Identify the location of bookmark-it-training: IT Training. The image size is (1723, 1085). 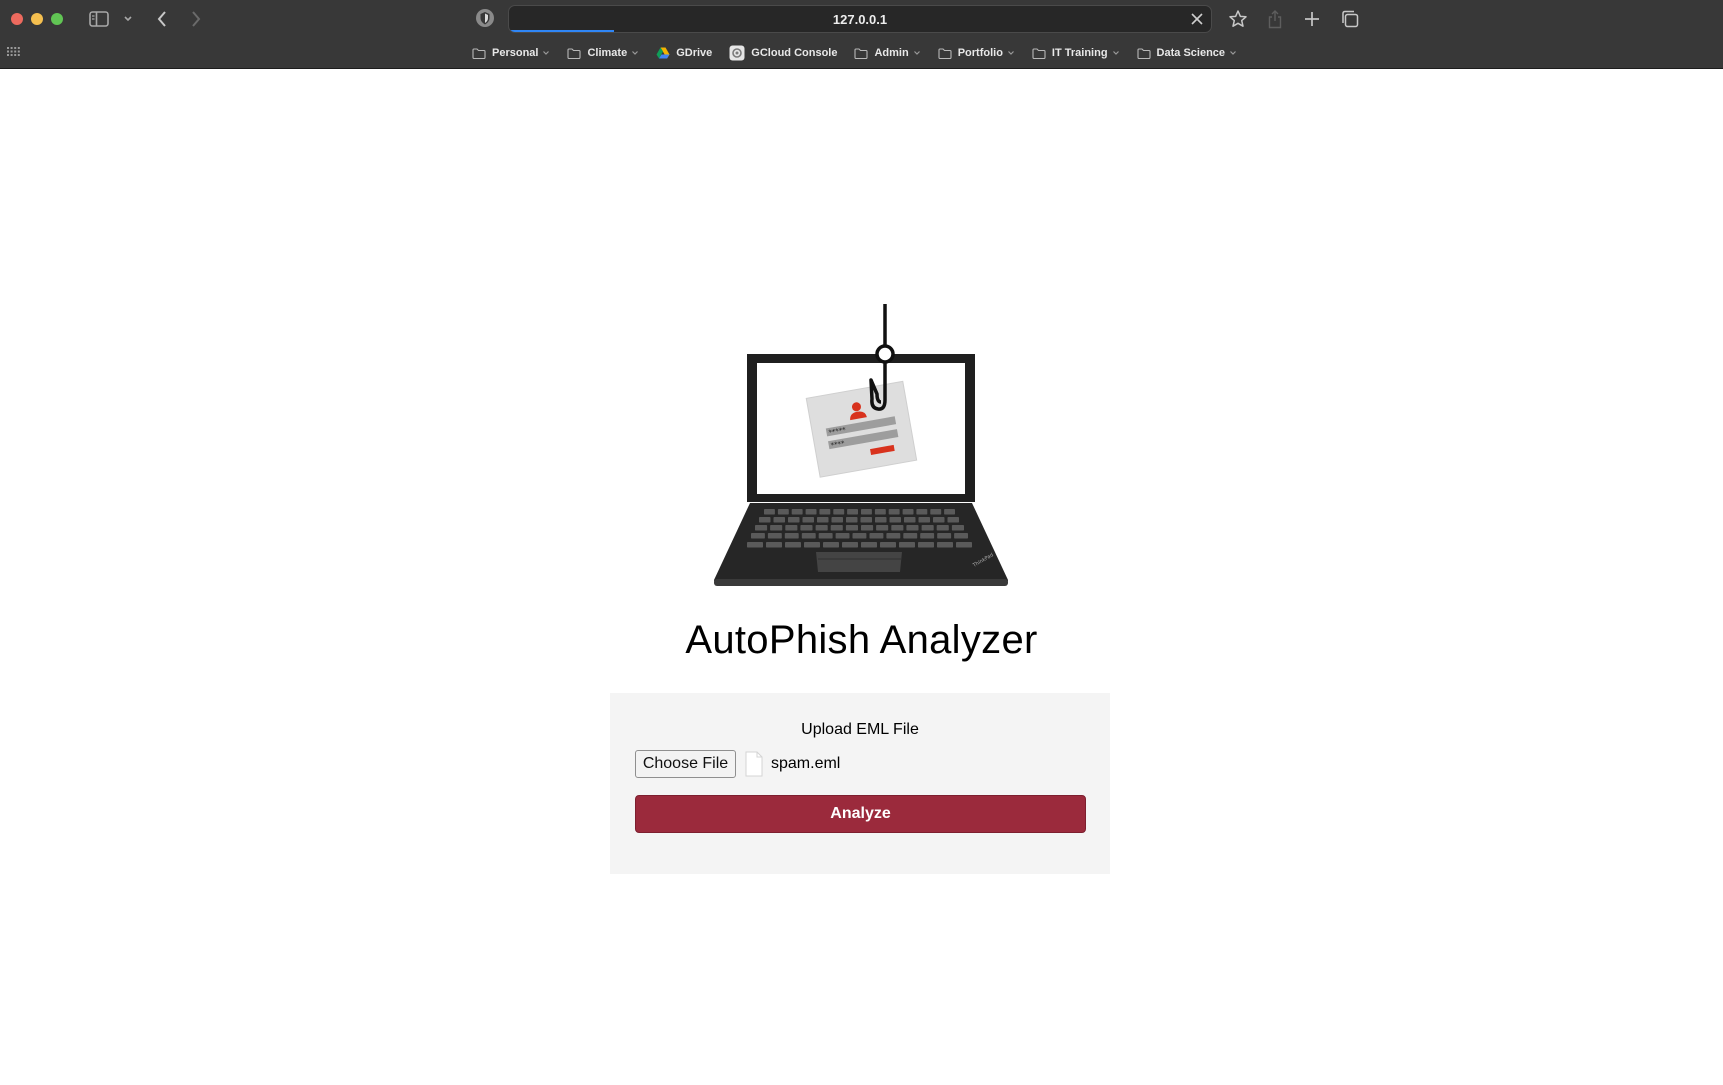
(1076, 53).